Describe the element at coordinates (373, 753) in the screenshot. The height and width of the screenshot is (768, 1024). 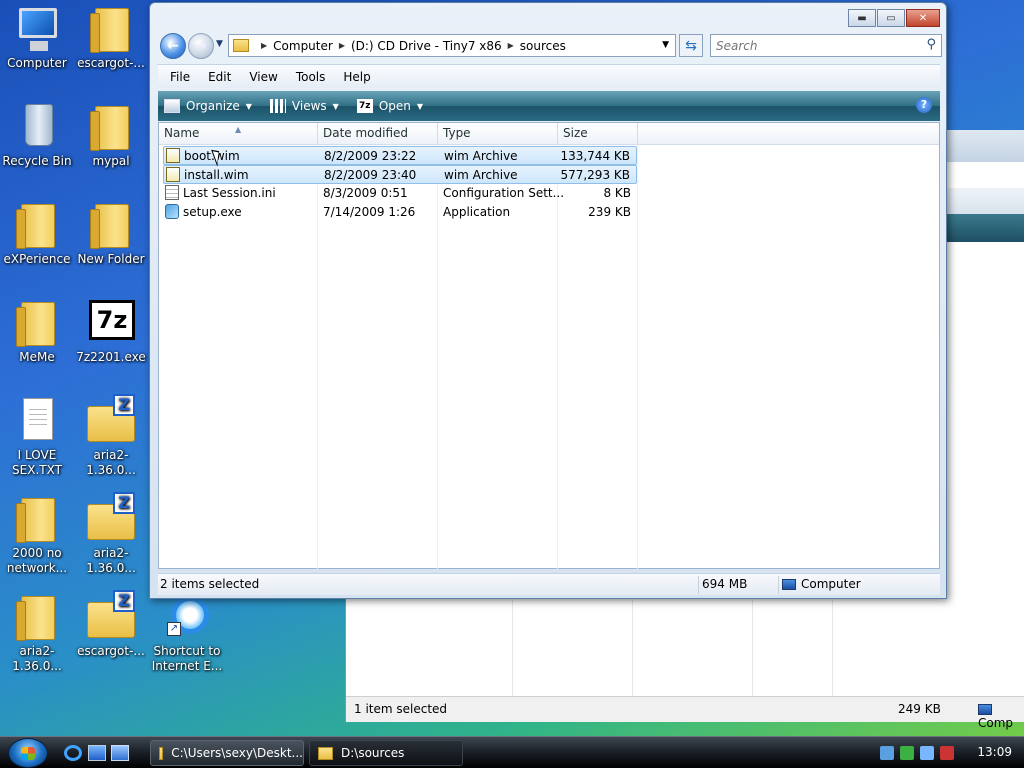
I see `taskbar-item-label: D:\sources` at that location.